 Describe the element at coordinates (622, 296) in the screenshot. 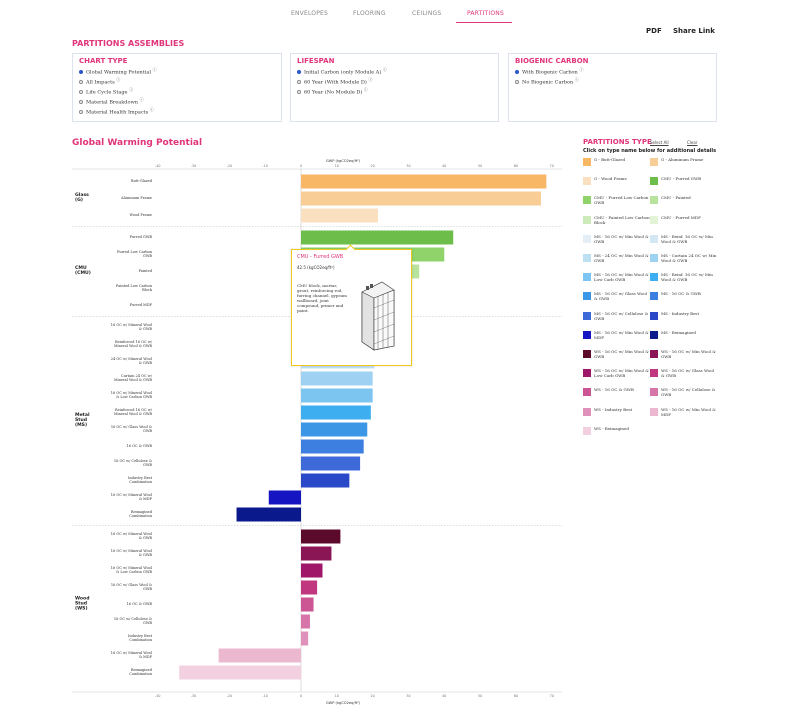

I see `legend-label: MS - 16 OC w/ Glass Wool & GWB` at that location.